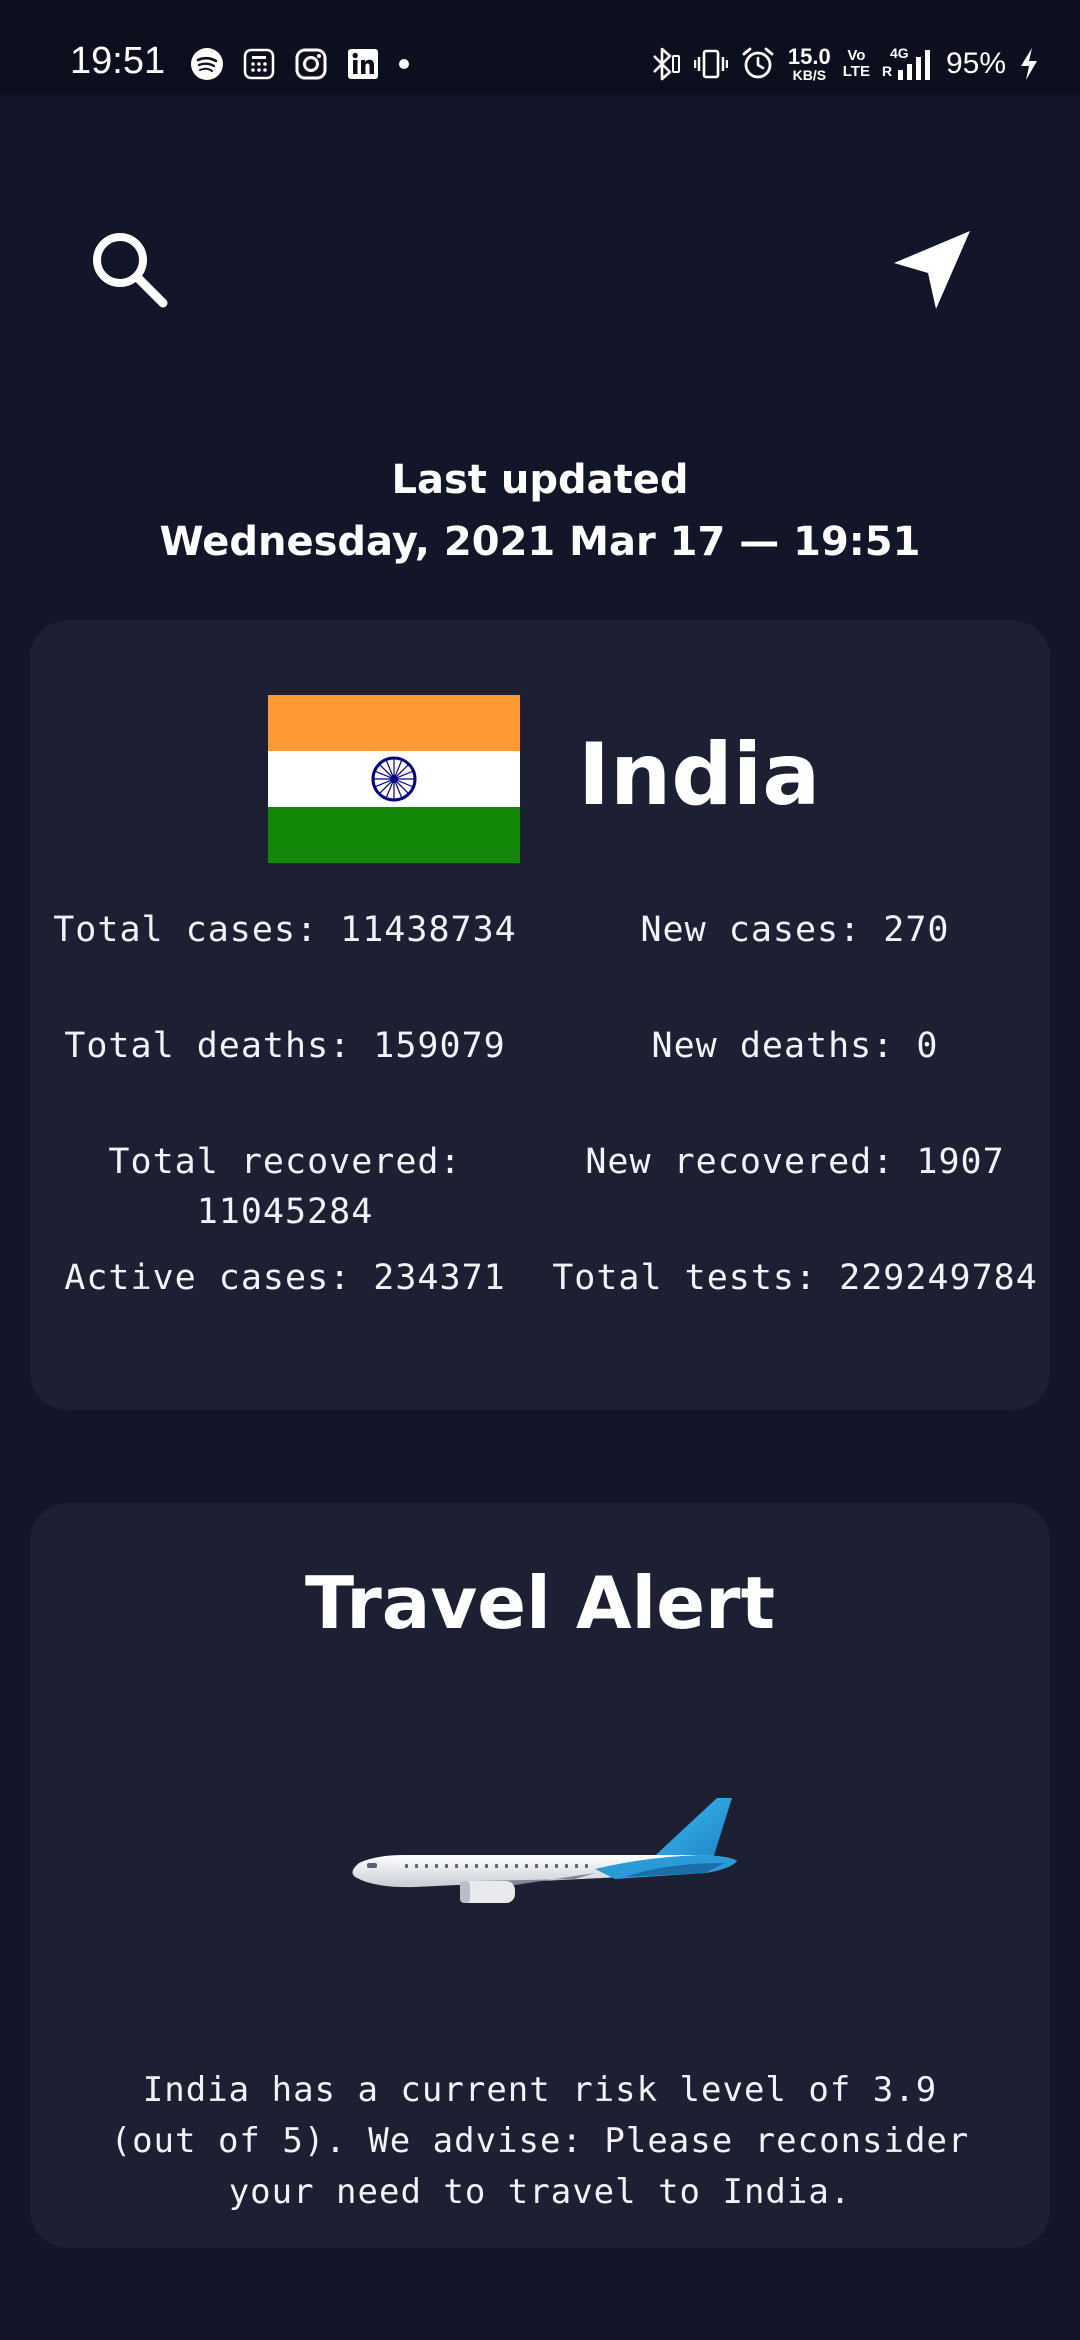  I want to click on total-cases: Total cases: 11438734, so click(285, 930).